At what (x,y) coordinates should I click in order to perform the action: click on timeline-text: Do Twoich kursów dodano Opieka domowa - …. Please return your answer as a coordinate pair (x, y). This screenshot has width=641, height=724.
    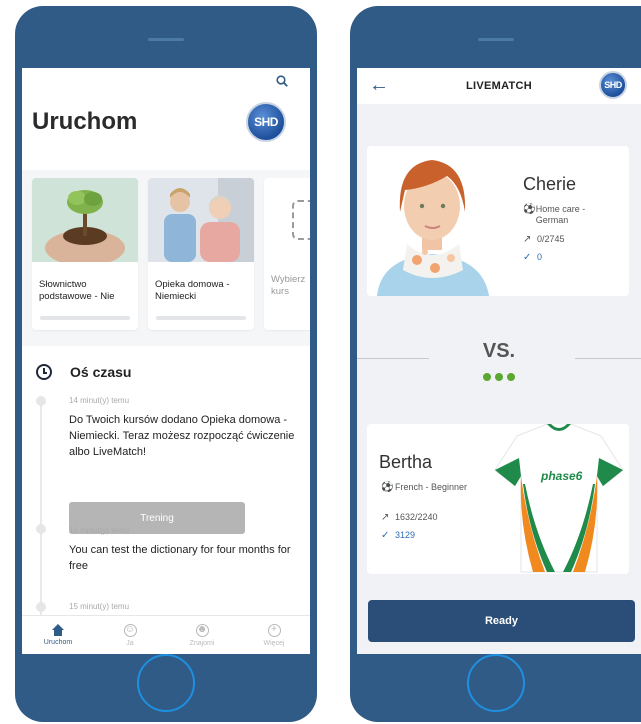
    Looking at the image, I should click on (182, 436).